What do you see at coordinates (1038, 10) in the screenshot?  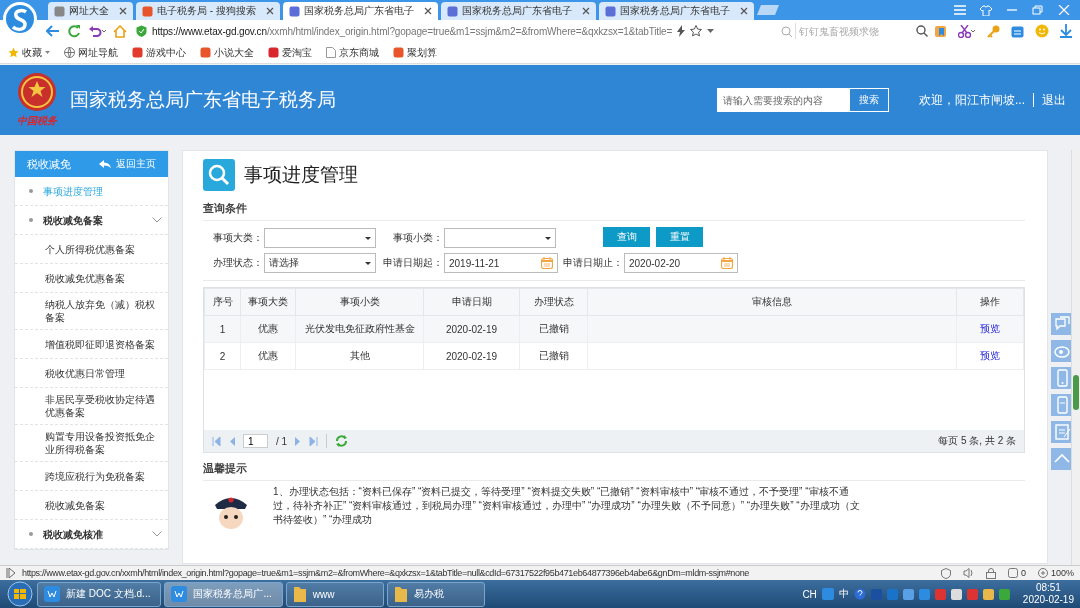 I see `restore-icon` at bounding box center [1038, 10].